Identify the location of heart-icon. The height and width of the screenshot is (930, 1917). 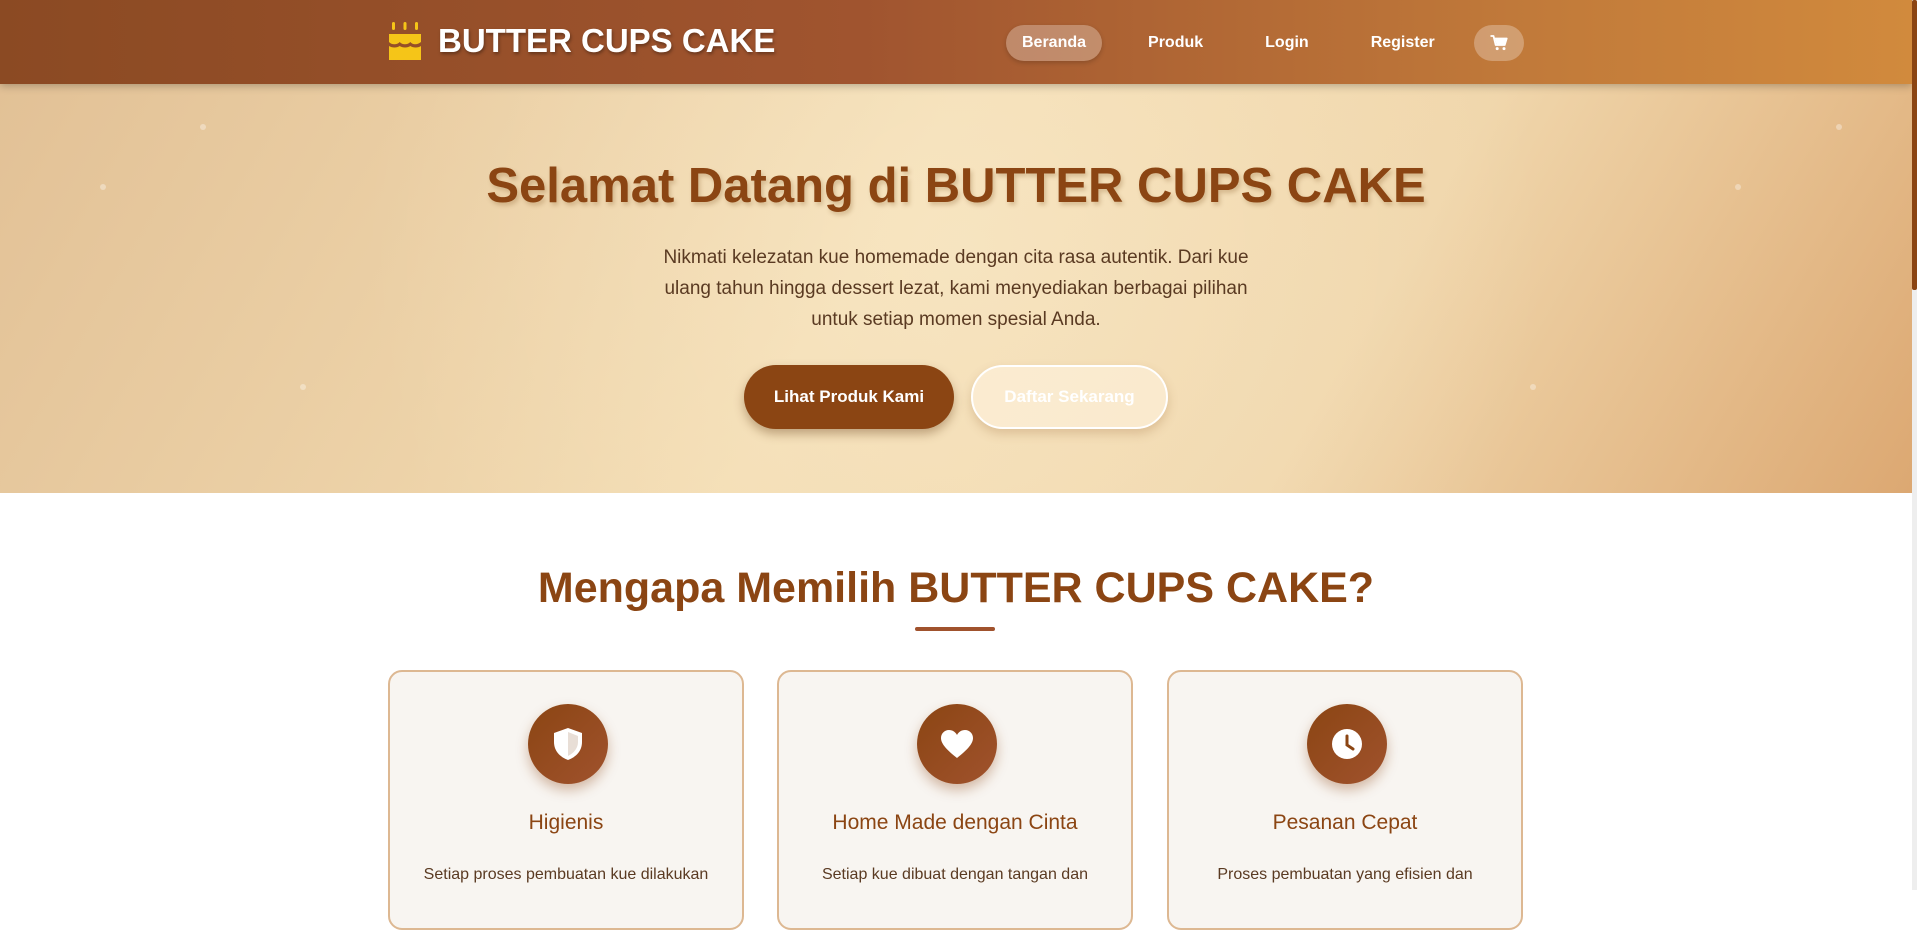
(957, 744).